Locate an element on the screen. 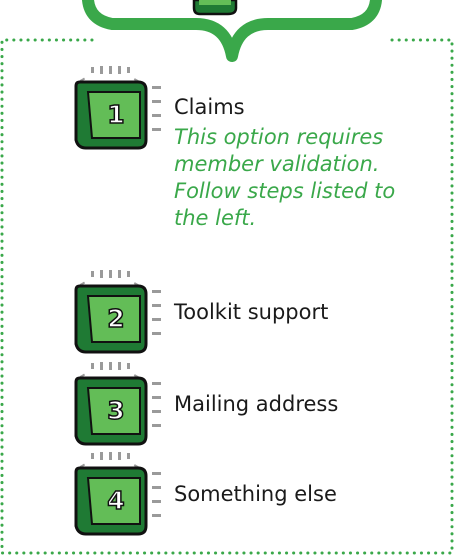 This screenshot has width=464, height=555. option-4-number: 4 is located at coordinates (115, 500).